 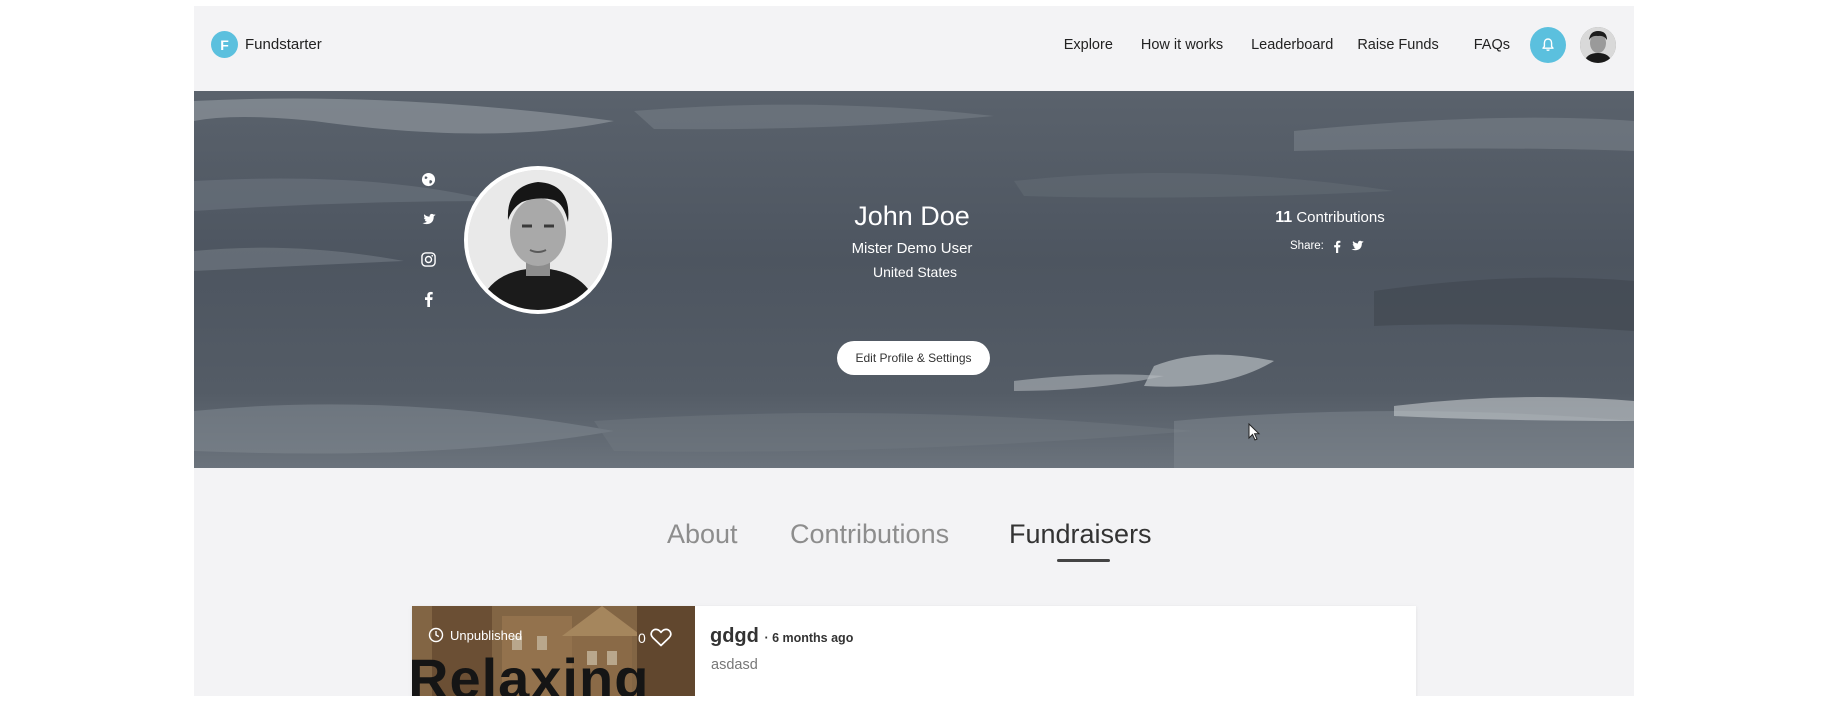 I want to click on heart-icon, so click(x=661, y=637).